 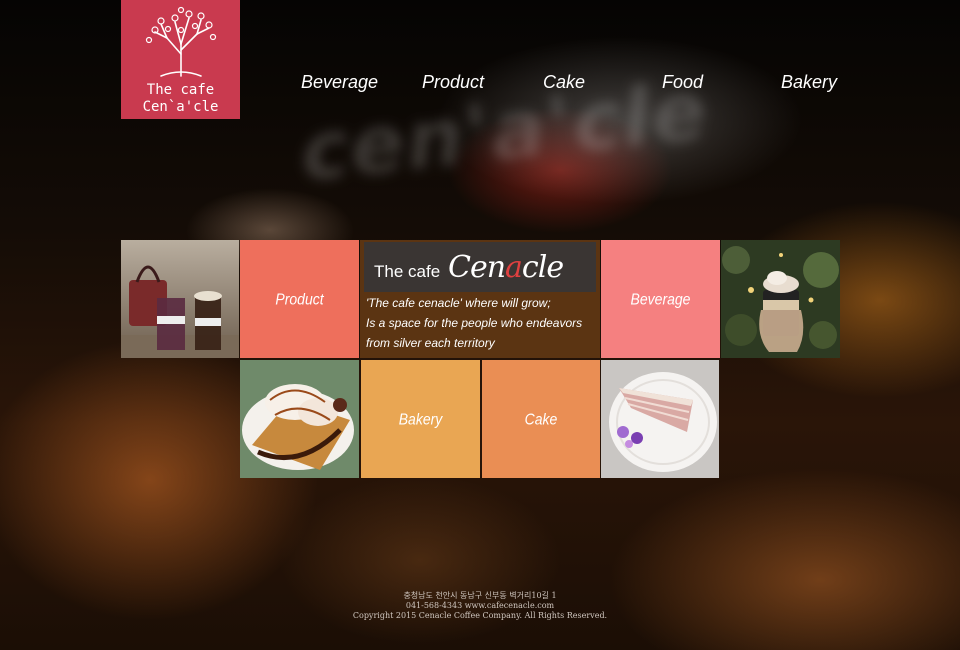 I want to click on logo-line2: Cen`a'cle, so click(x=180, y=107).